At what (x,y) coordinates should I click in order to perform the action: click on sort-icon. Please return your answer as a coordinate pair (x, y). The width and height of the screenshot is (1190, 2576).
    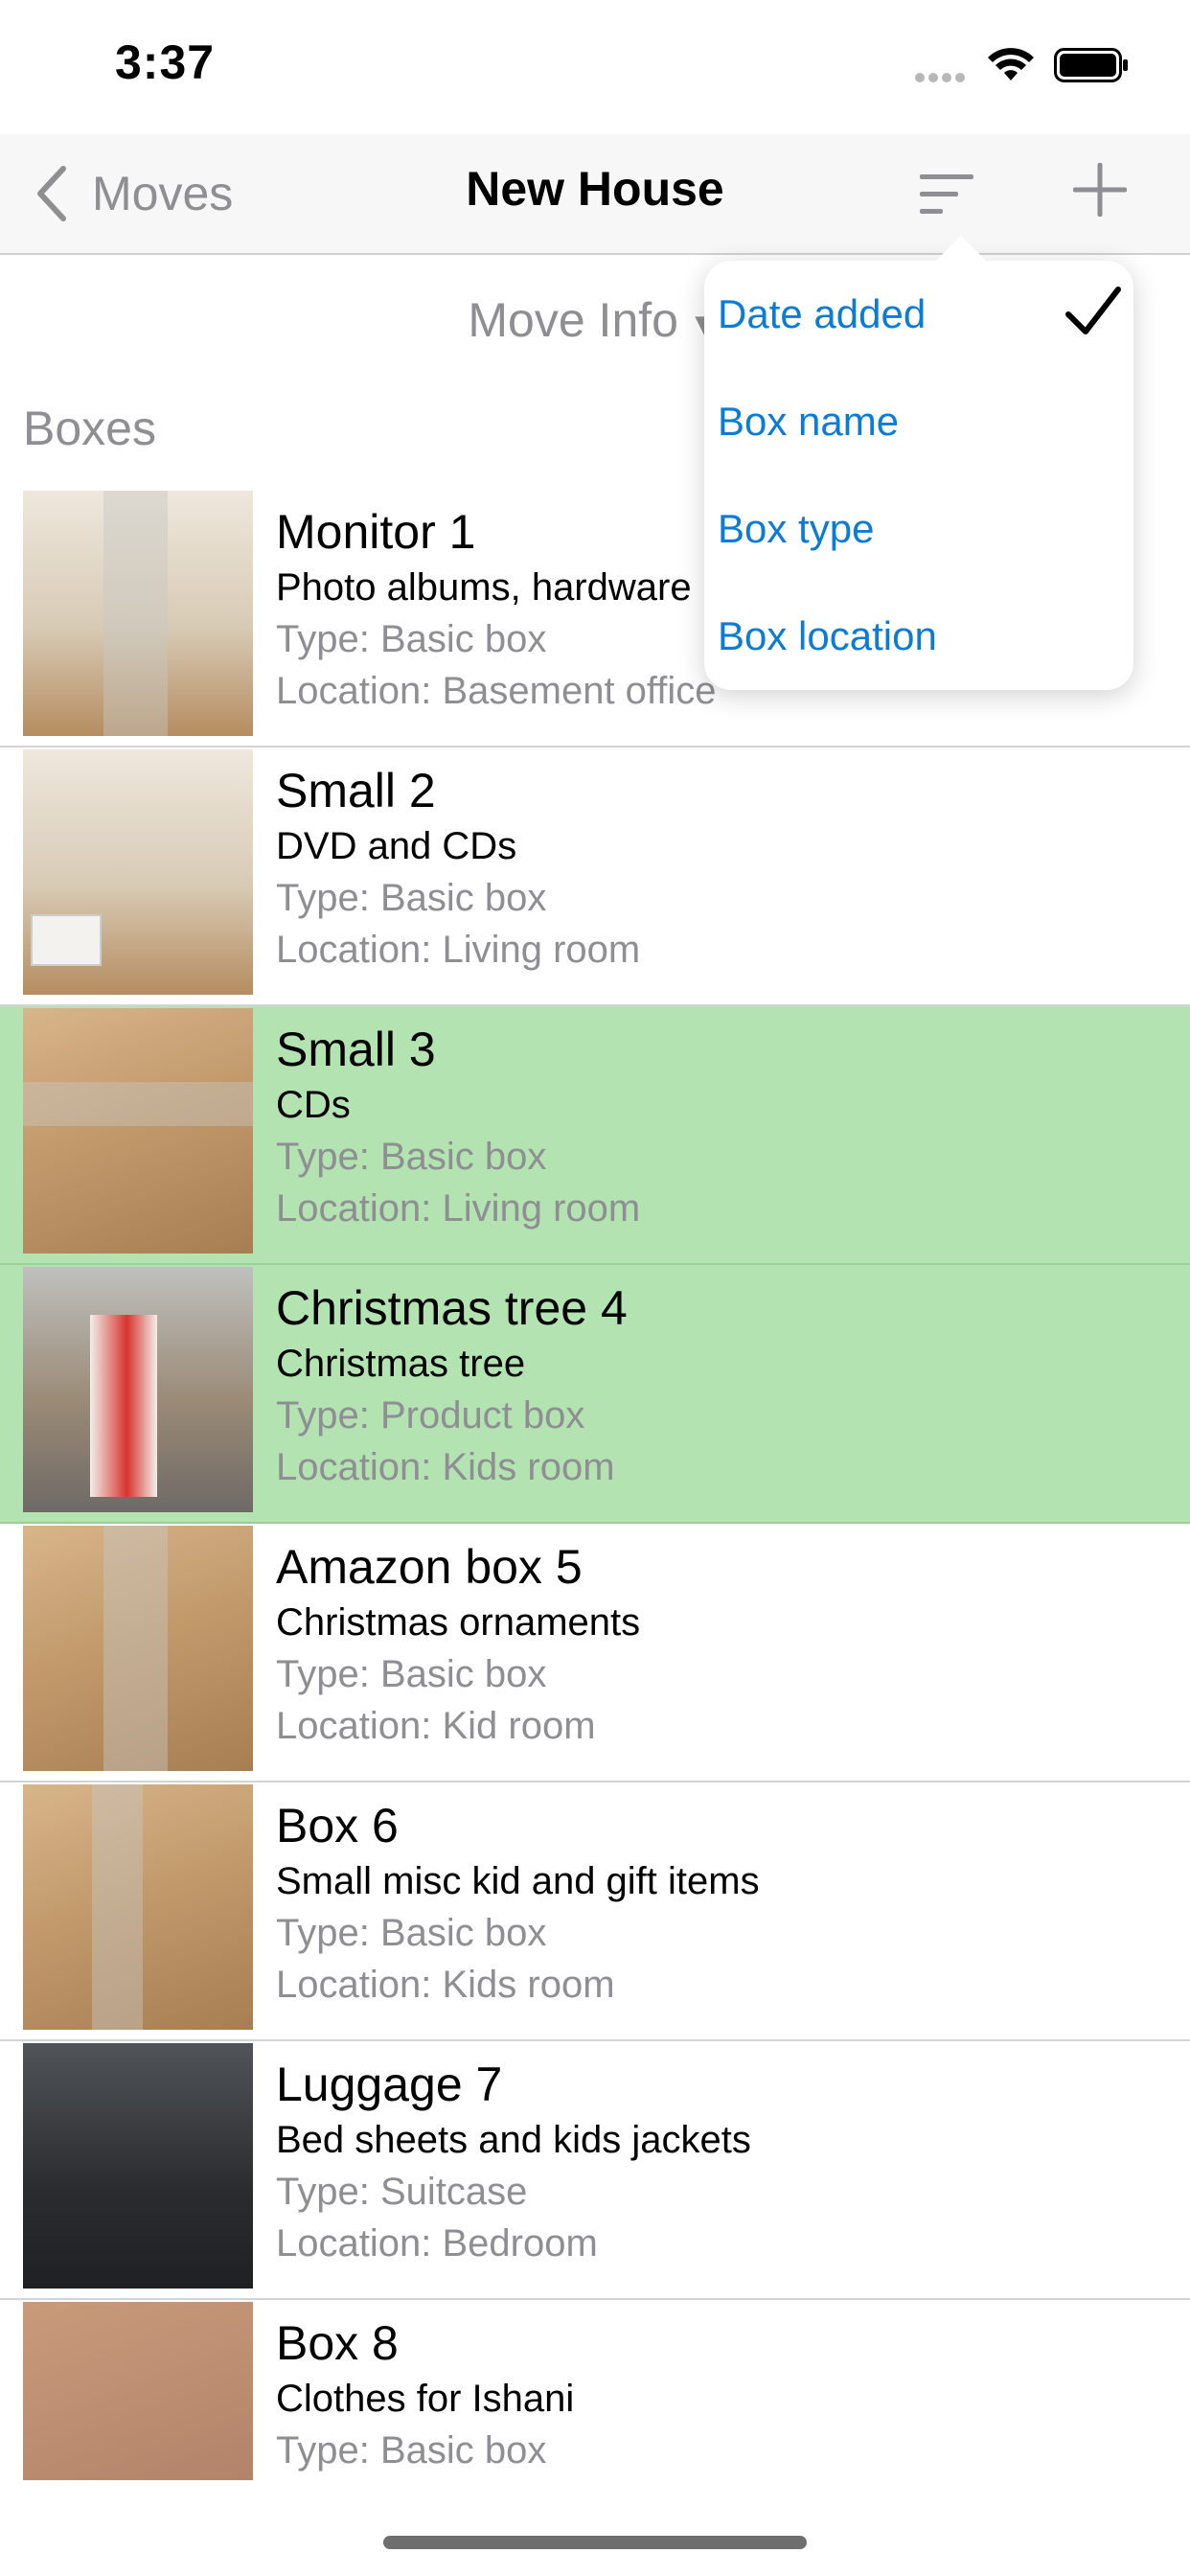
    Looking at the image, I should click on (948, 193).